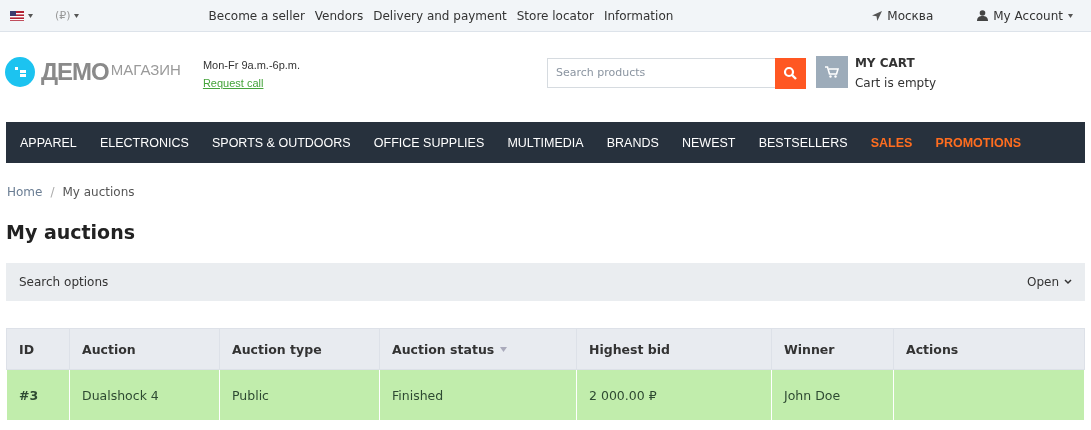 The image size is (1091, 430). What do you see at coordinates (281, 142) in the screenshot?
I see `menu-item: SPORTS & OUTDOORS` at bounding box center [281, 142].